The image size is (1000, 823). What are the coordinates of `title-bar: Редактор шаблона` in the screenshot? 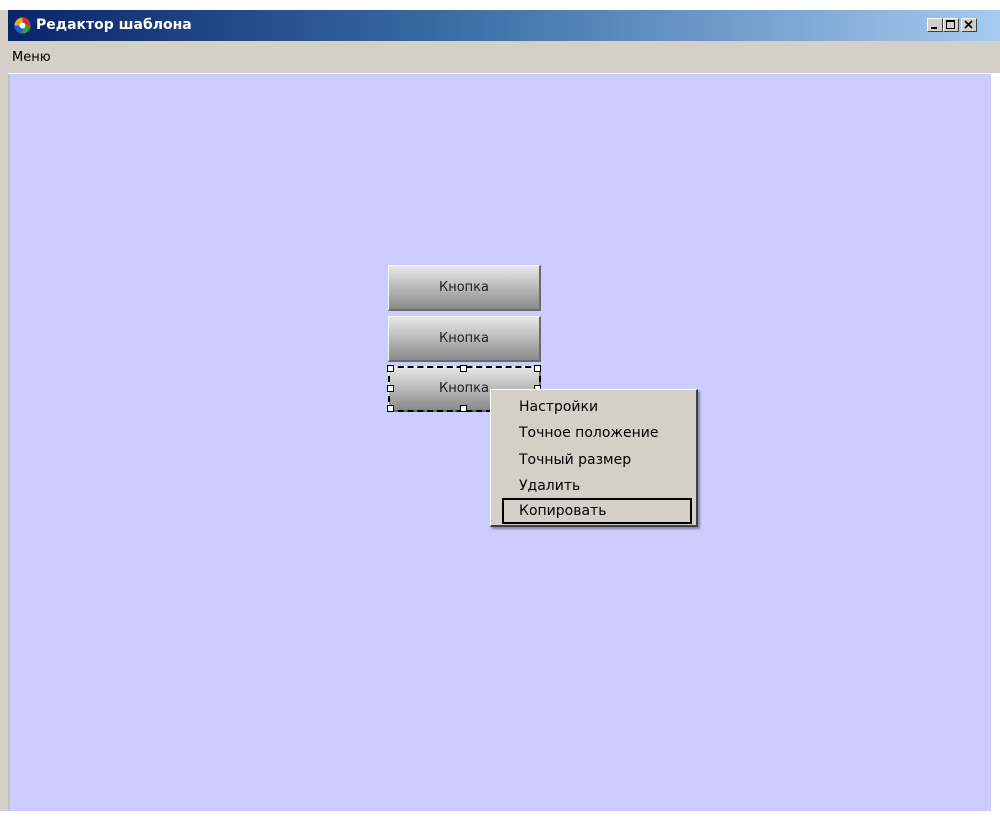 It's located at (504, 25).